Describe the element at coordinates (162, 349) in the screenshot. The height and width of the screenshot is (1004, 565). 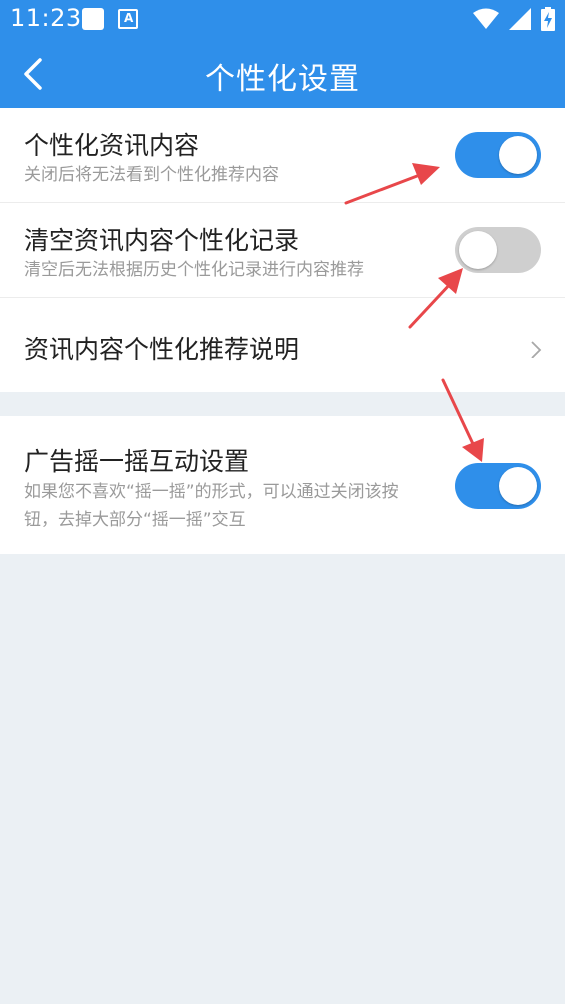
I see `setting-title: 资讯内容个性化推荐说明` at that location.